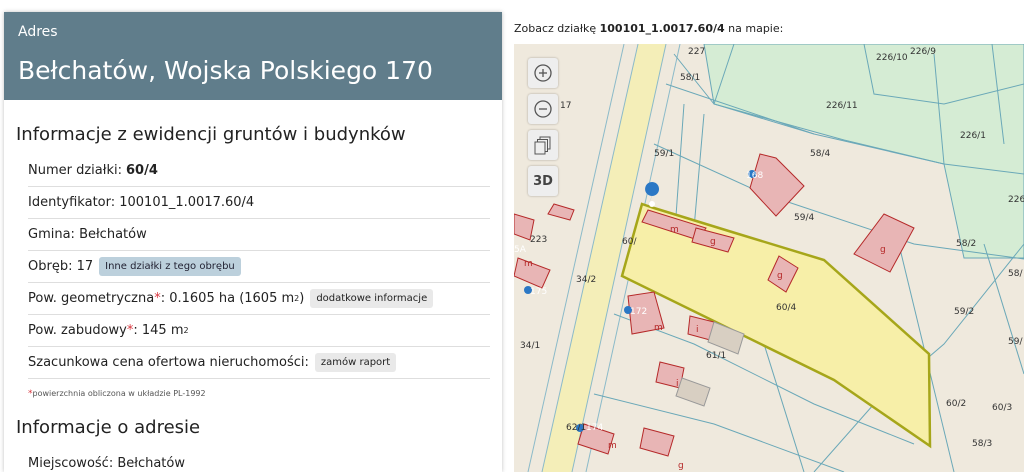  What do you see at coordinates (923, 52) in the screenshot?
I see `map-label: 226/9` at bounding box center [923, 52].